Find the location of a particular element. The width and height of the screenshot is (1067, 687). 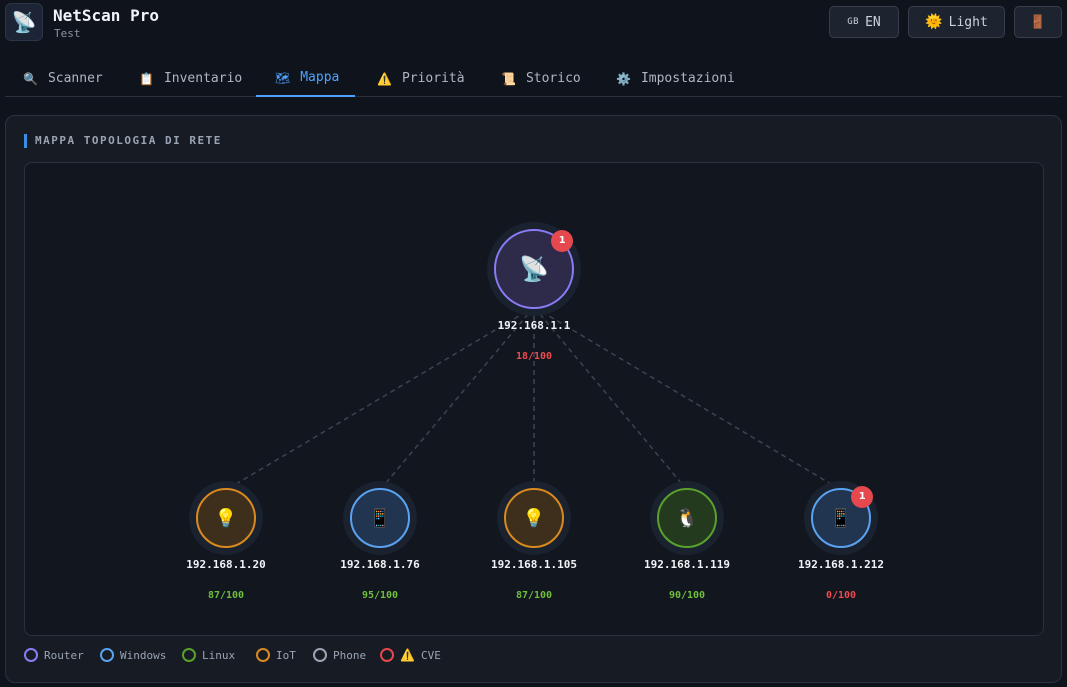

magnifier-icon: 🔍 is located at coordinates (30, 78).